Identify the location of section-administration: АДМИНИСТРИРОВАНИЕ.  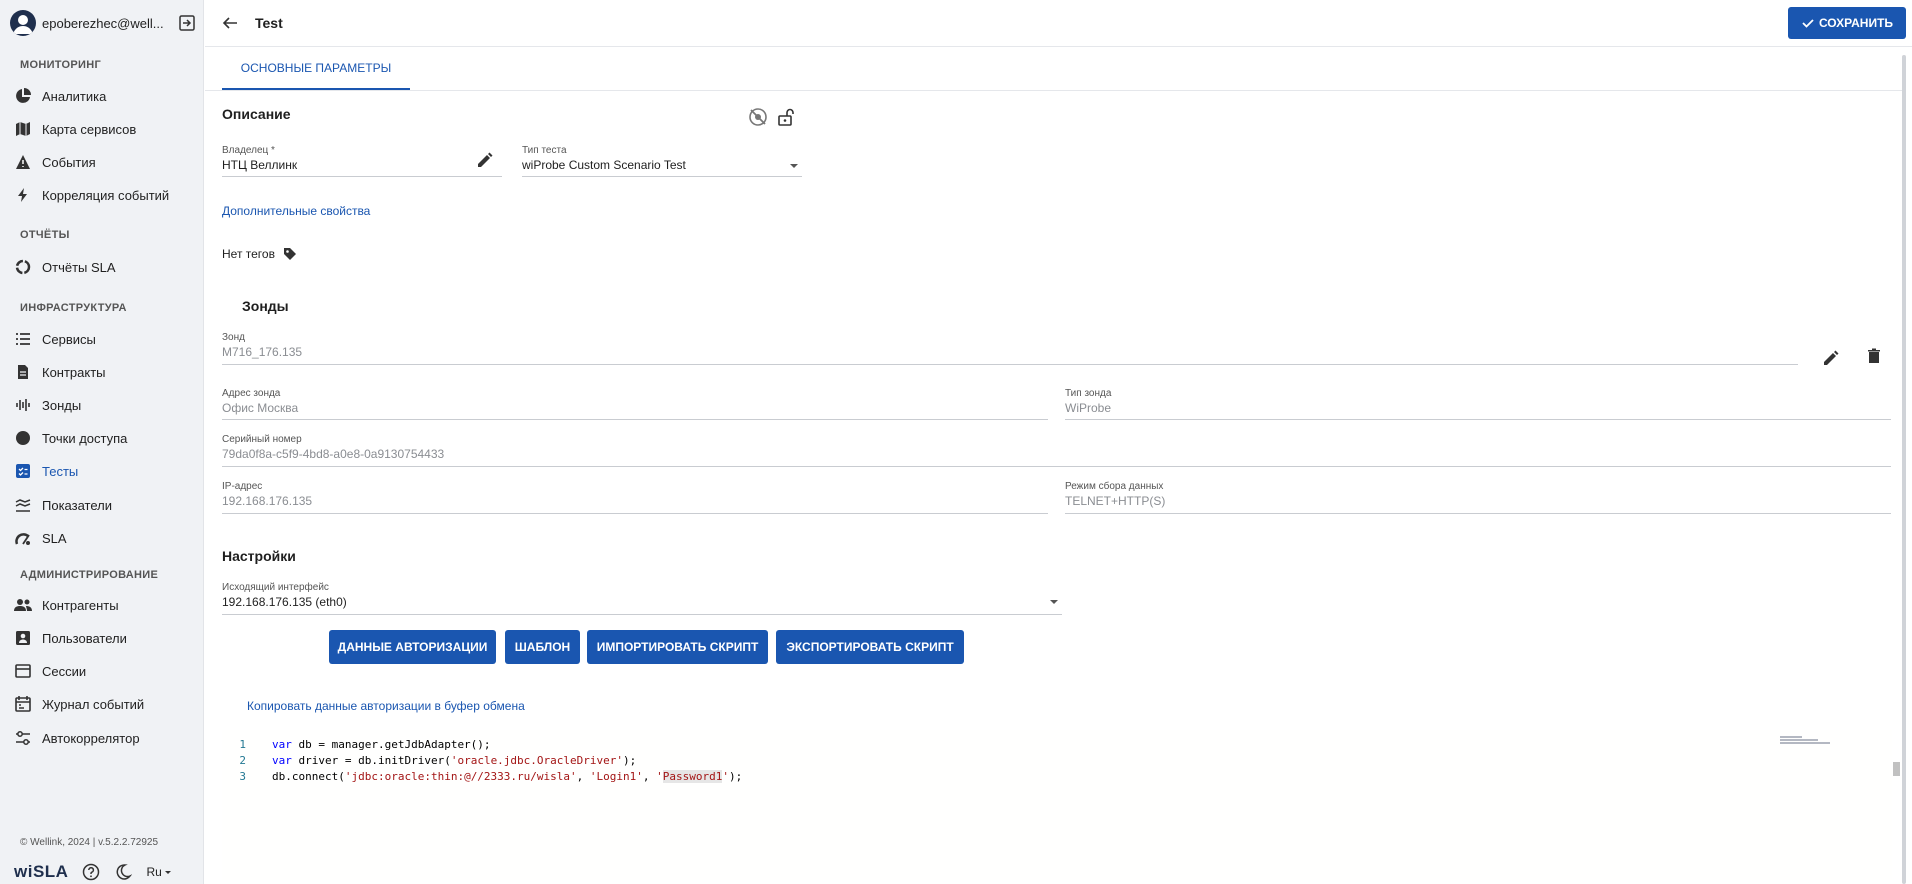
(89, 575).